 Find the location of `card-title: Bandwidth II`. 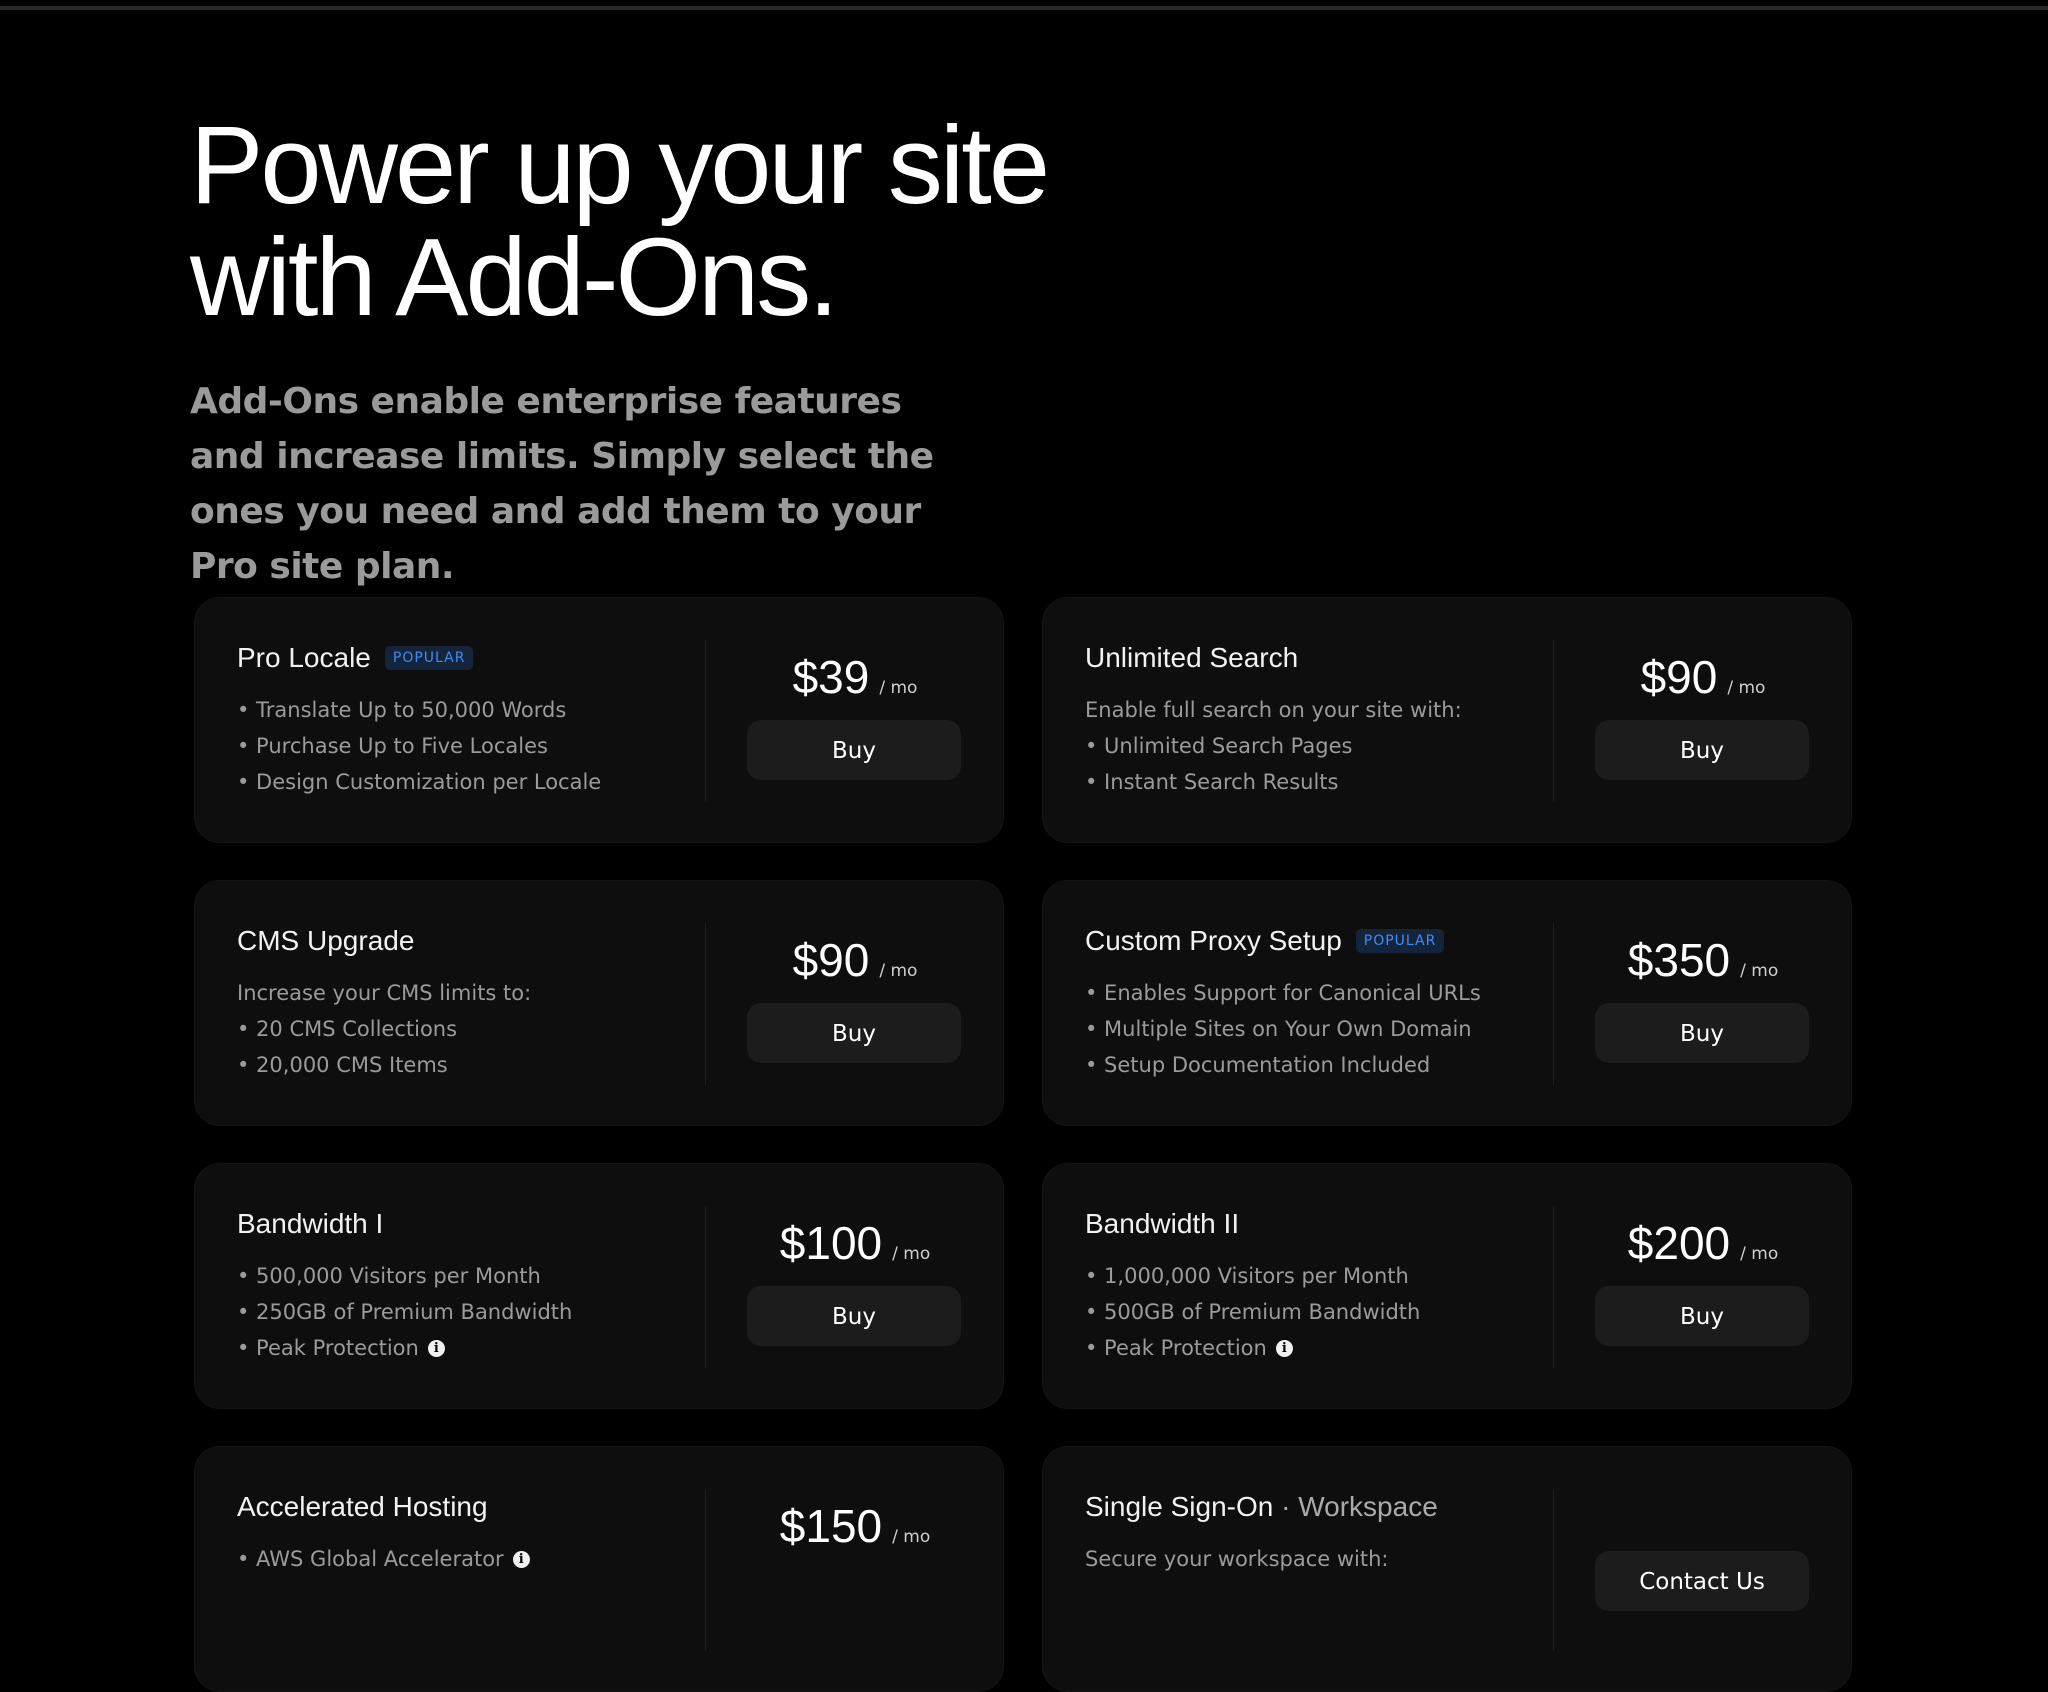

card-title: Bandwidth II is located at coordinates (1162, 1223).